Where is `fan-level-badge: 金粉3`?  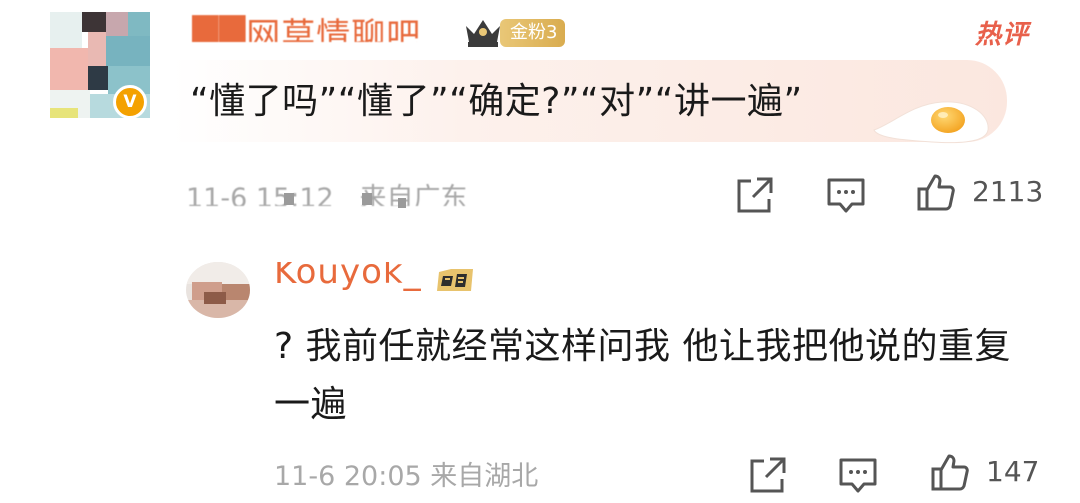 fan-level-badge: 金粉3 is located at coordinates (533, 33).